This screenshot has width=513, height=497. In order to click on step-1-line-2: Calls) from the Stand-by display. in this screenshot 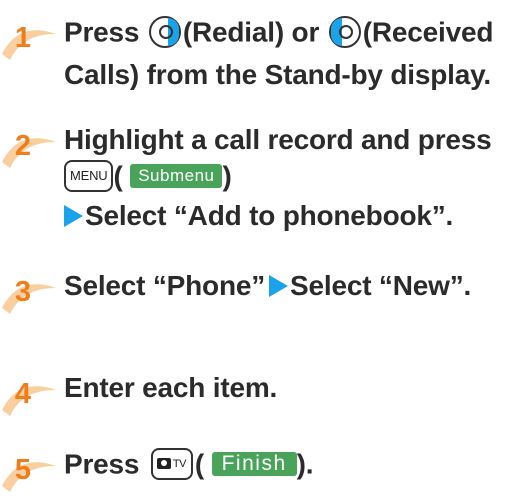, I will do `click(277, 74)`.